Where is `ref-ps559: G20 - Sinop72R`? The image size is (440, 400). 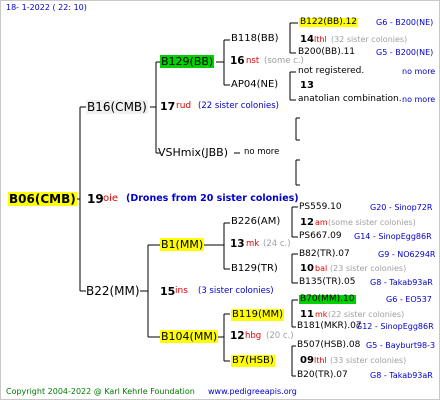 ref-ps559: G20 - Sinop72R is located at coordinates (401, 207).